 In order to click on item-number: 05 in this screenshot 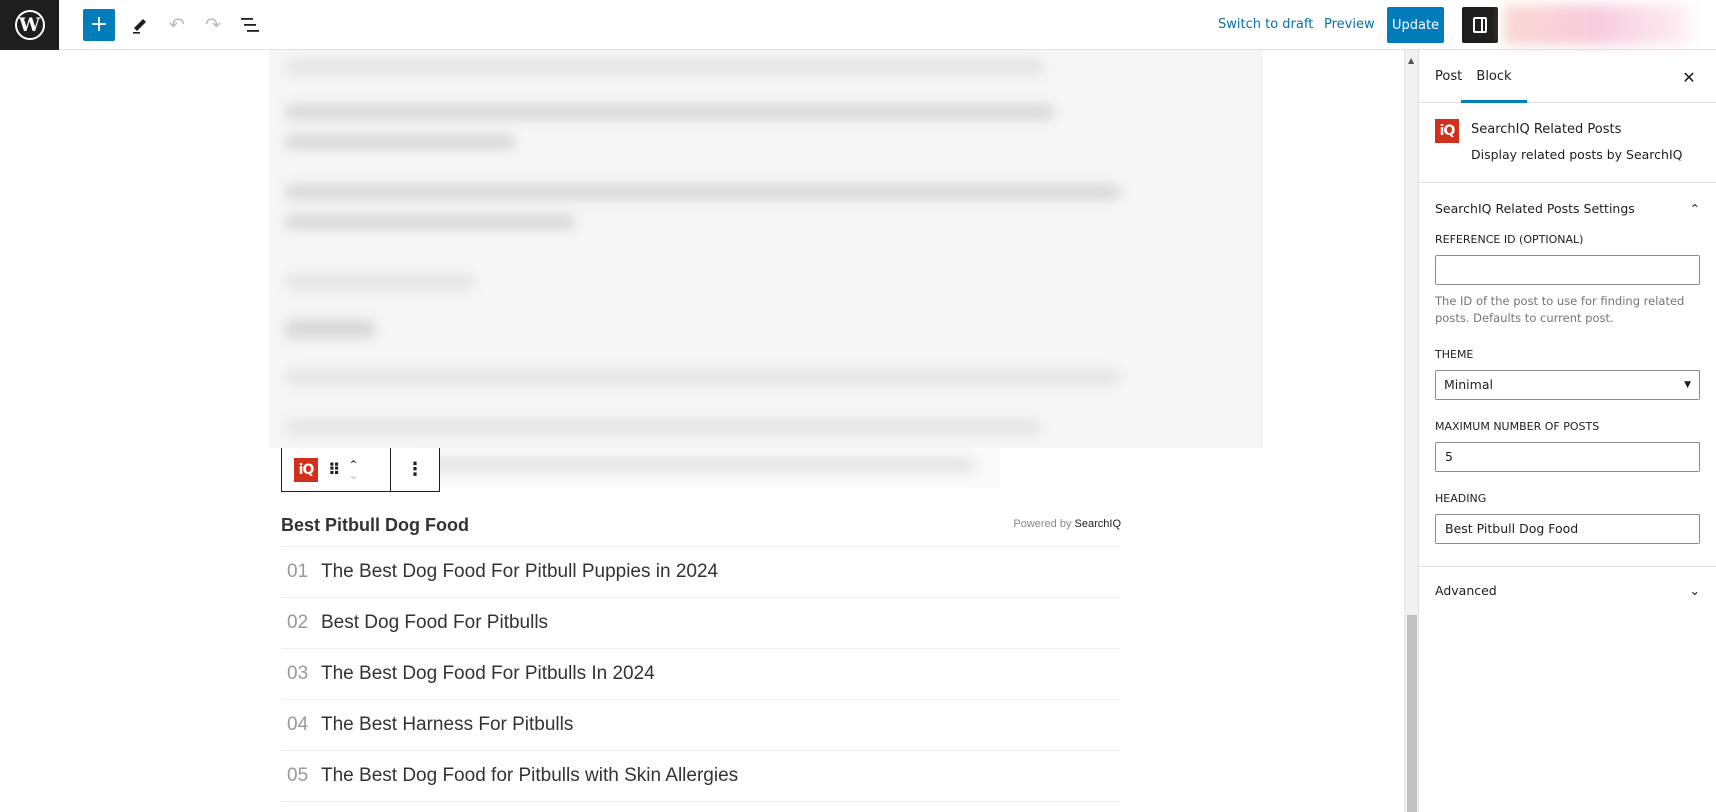, I will do `click(298, 775)`.